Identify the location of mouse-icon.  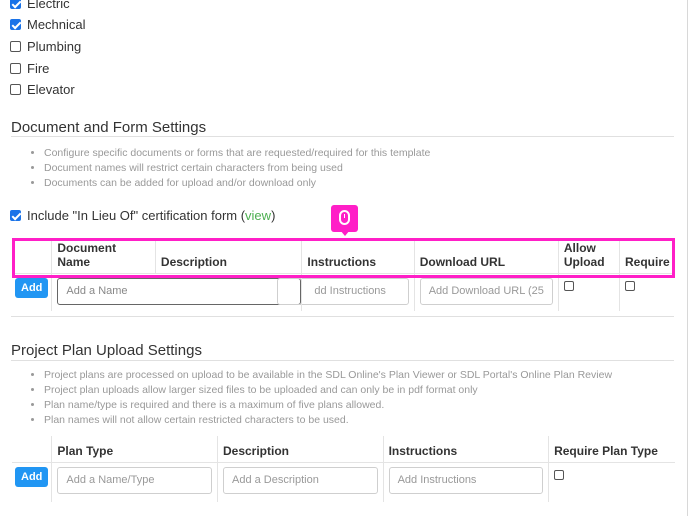
(344, 217).